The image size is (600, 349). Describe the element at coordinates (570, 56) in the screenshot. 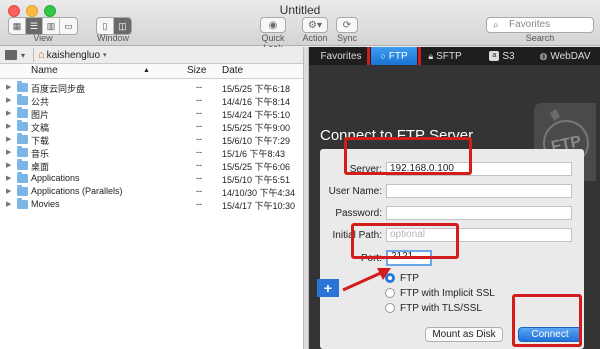

I see `tab-label: WebDAV` at that location.